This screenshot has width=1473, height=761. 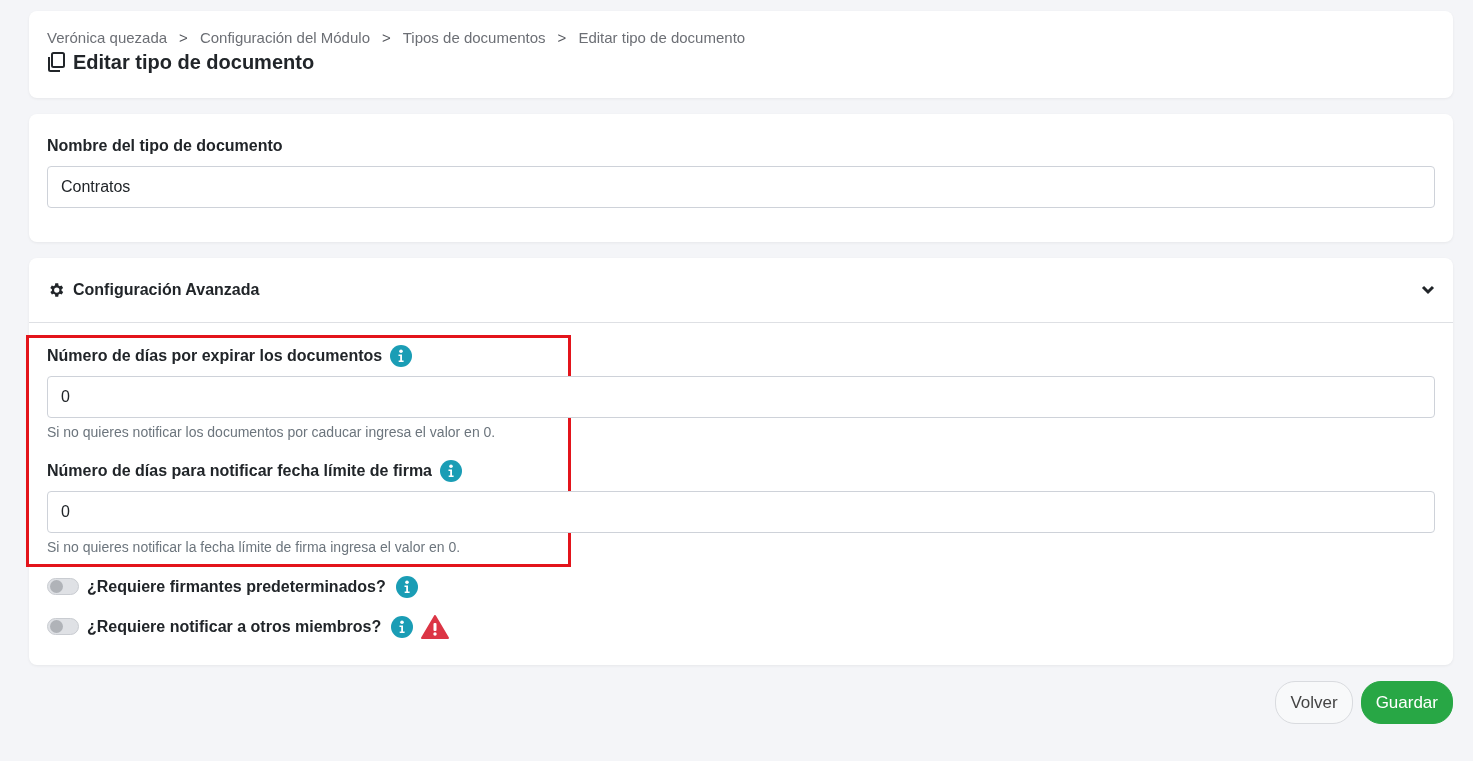 What do you see at coordinates (56, 61) in the screenshot?
I see `copy-icon` at bounding box center [56, 61].